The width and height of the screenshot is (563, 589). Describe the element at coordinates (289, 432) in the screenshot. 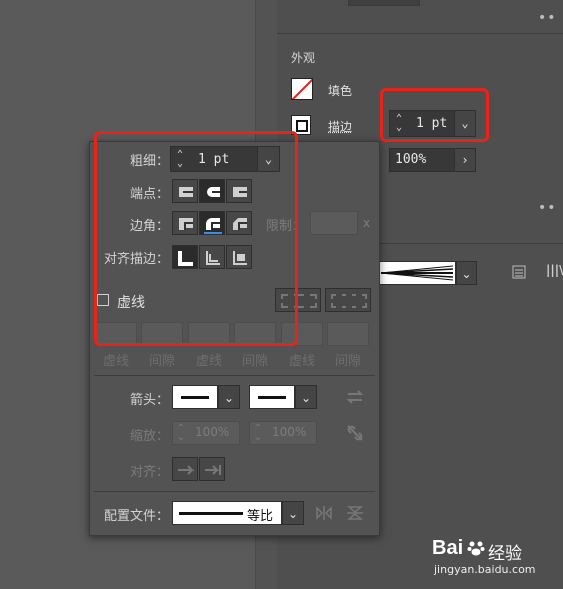

I see `scale-end-value: 100%` at that location.